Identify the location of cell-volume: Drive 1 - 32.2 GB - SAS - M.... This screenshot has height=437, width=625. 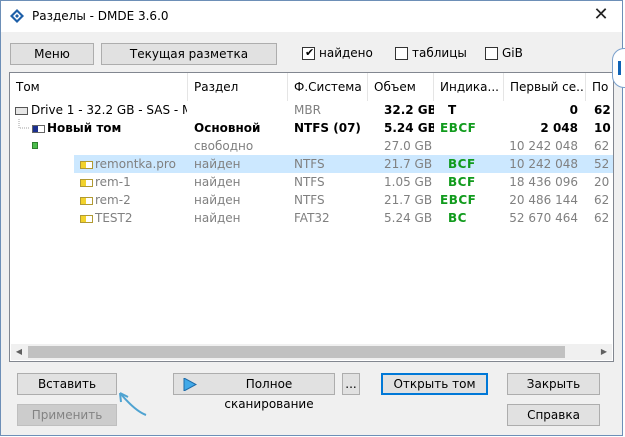
(101, 110).